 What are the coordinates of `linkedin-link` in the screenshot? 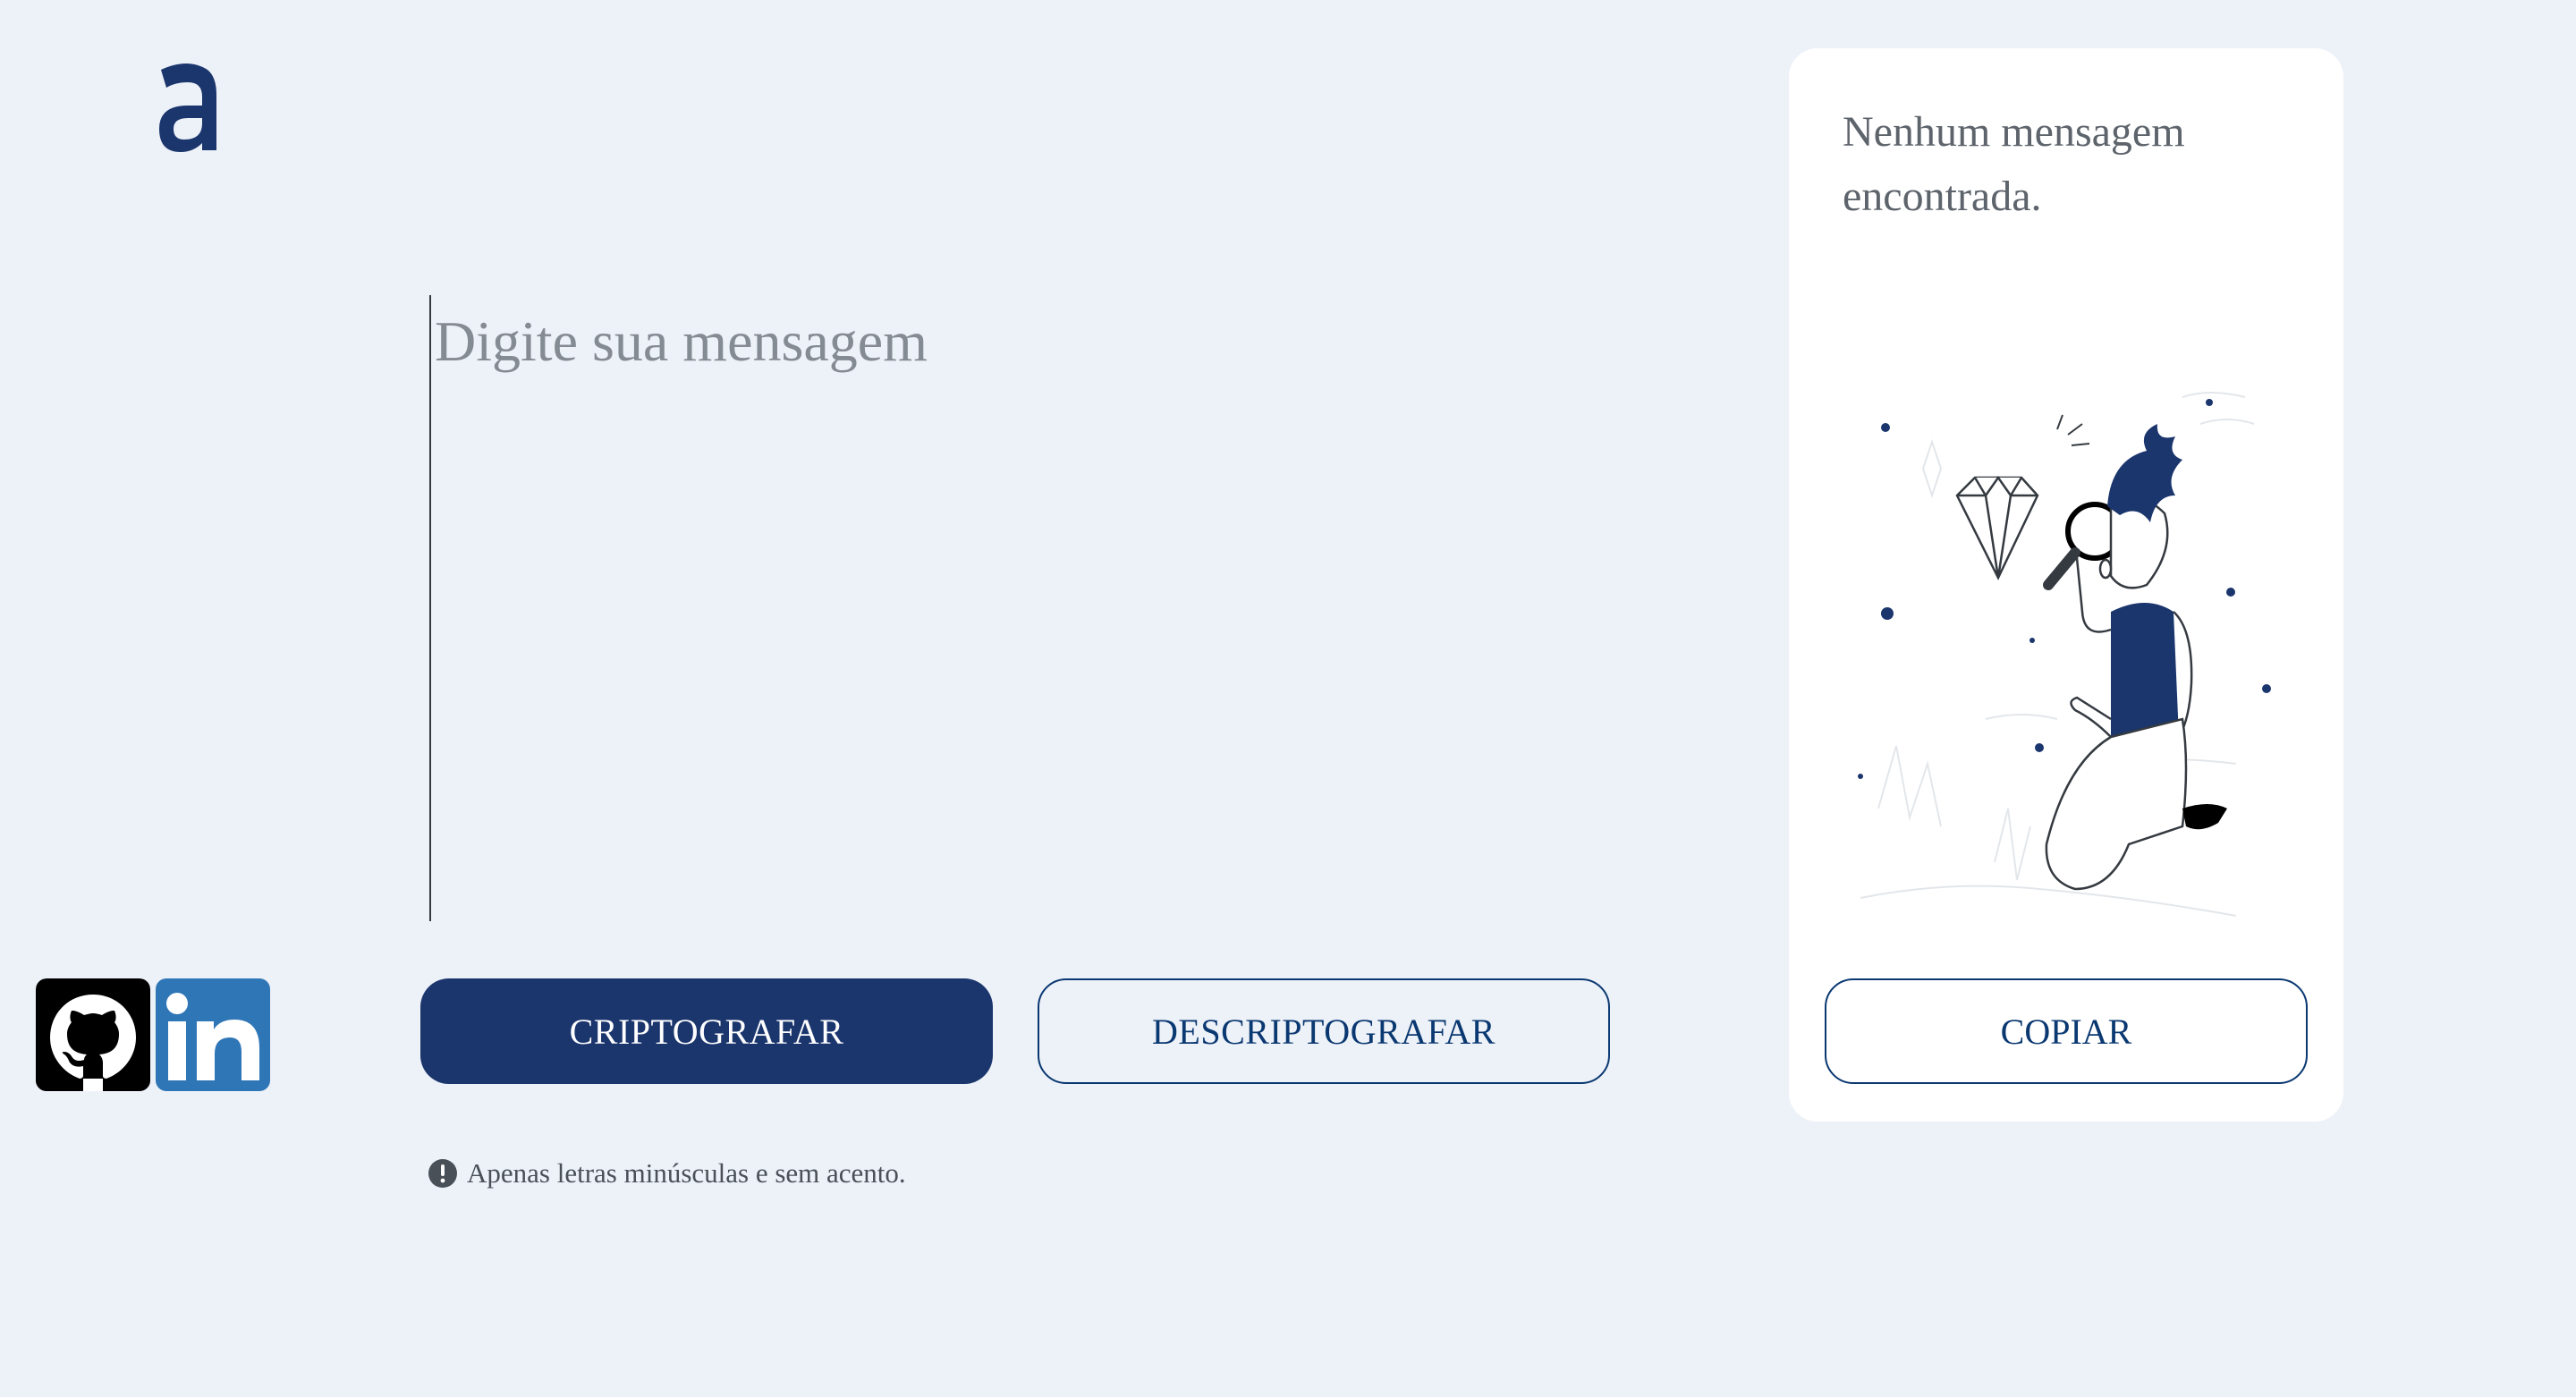 It's located at (213, 1034).